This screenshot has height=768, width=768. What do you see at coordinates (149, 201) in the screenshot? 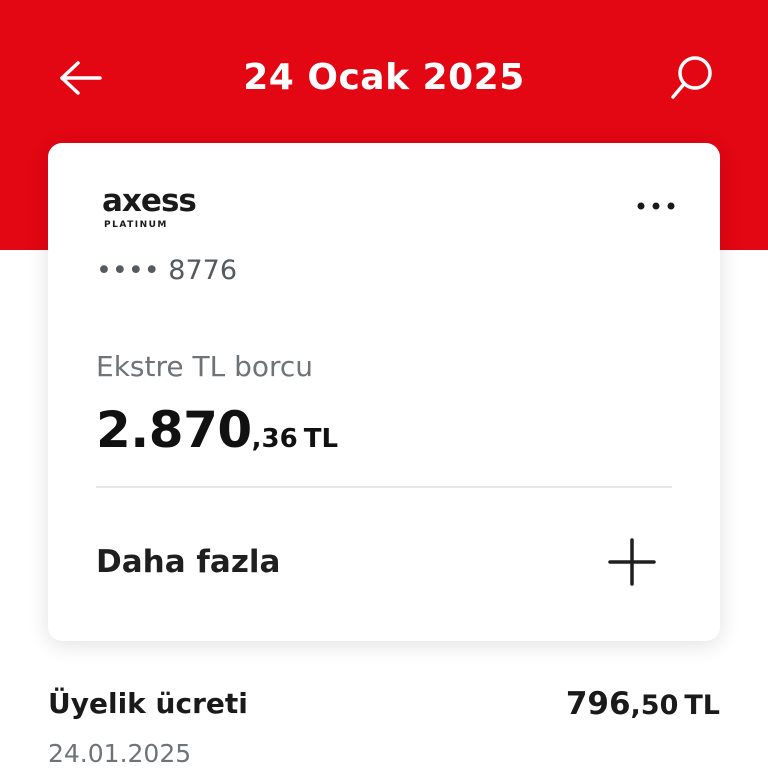
I see `brand-logo-name: axess` at bounding box center [149, 201].